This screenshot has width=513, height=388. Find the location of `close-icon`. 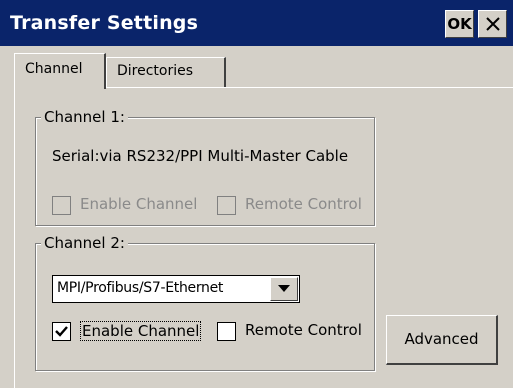

close-icon is located at coordinates (493, 24).